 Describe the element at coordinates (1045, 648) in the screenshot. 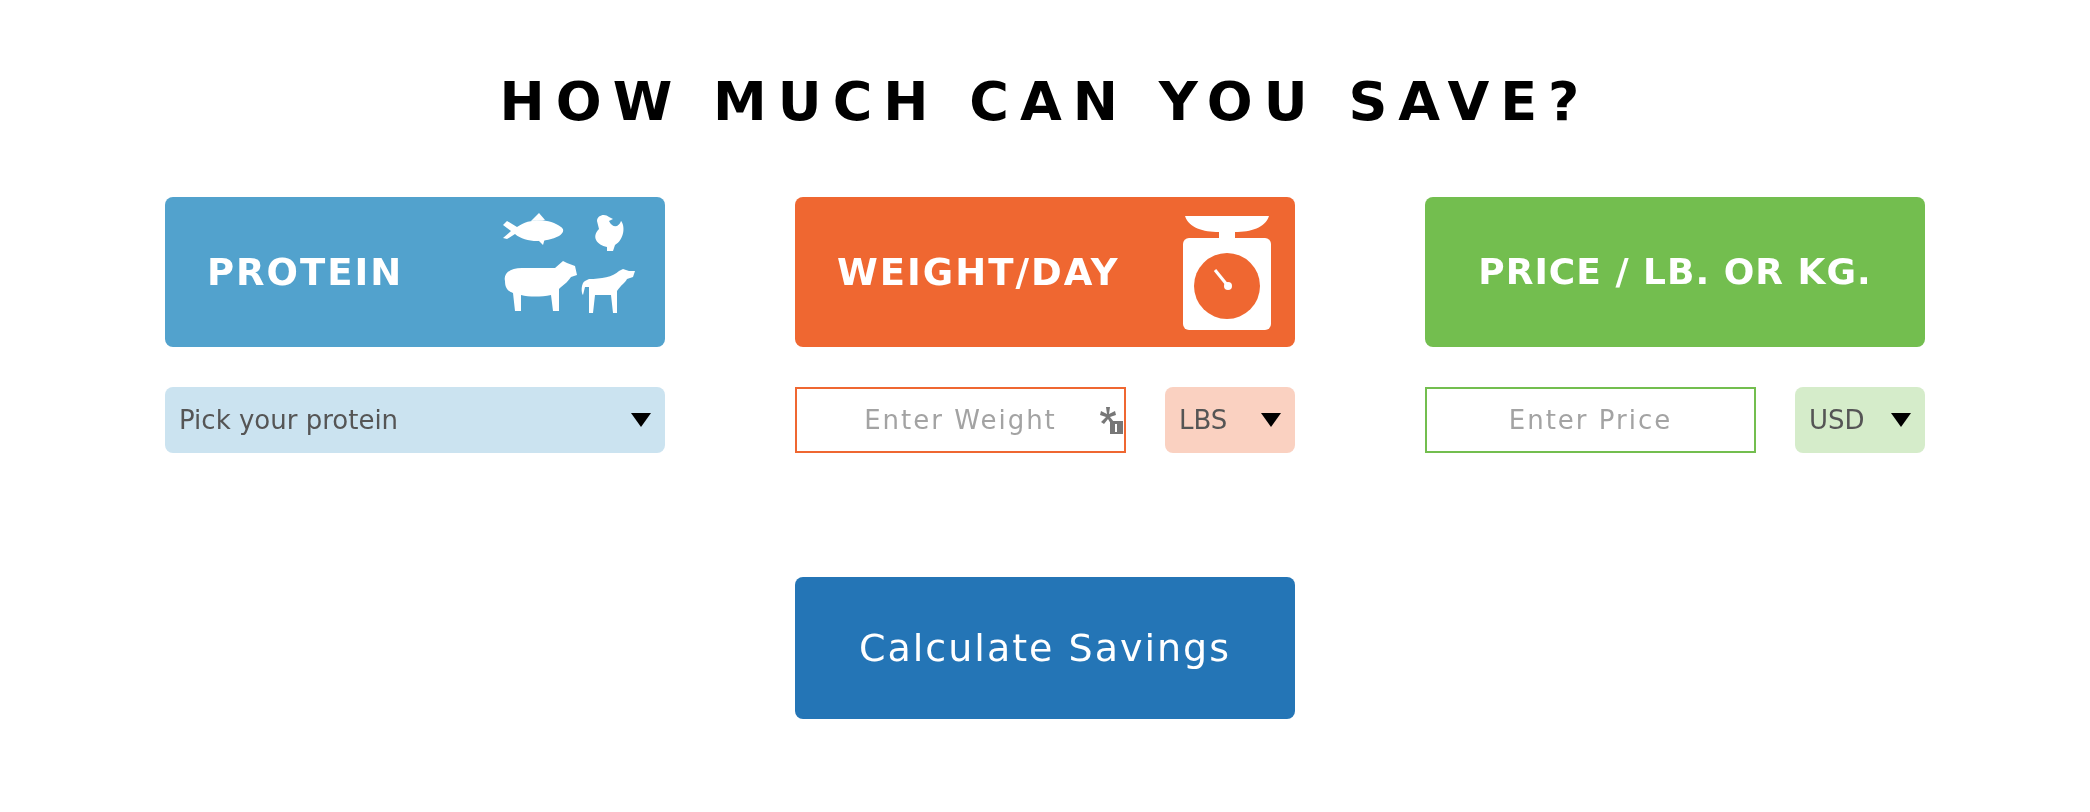

I see `calculate-button: Calculate Savings` at that location.